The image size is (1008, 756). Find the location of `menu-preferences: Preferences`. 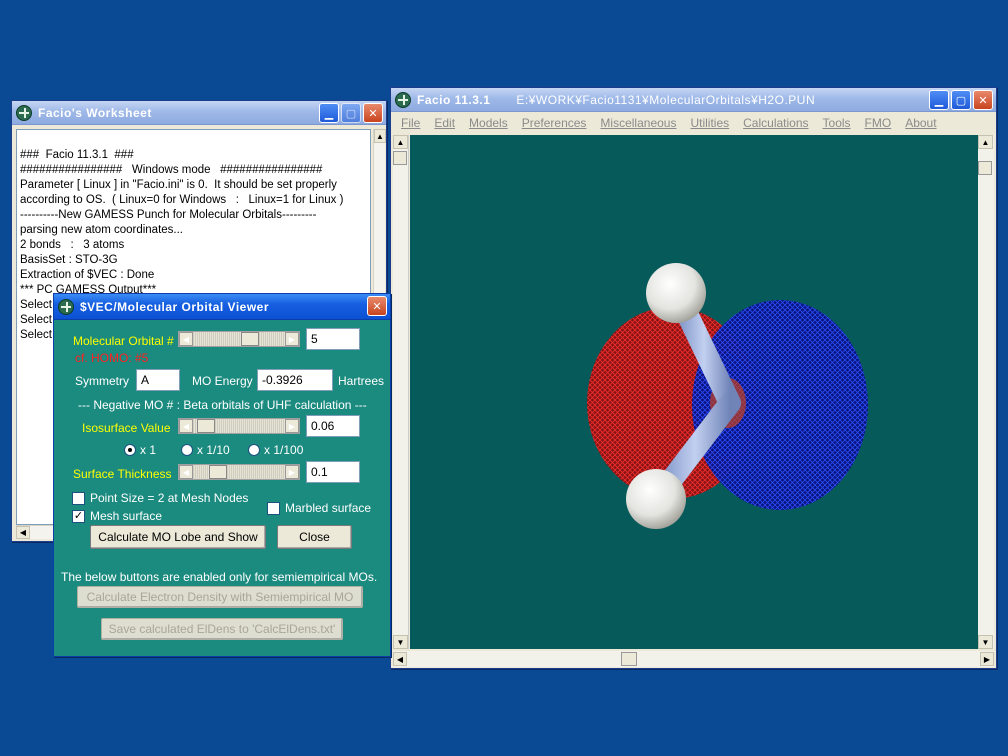

menu-preferences: Preferences is located at coordinates (554, 123).